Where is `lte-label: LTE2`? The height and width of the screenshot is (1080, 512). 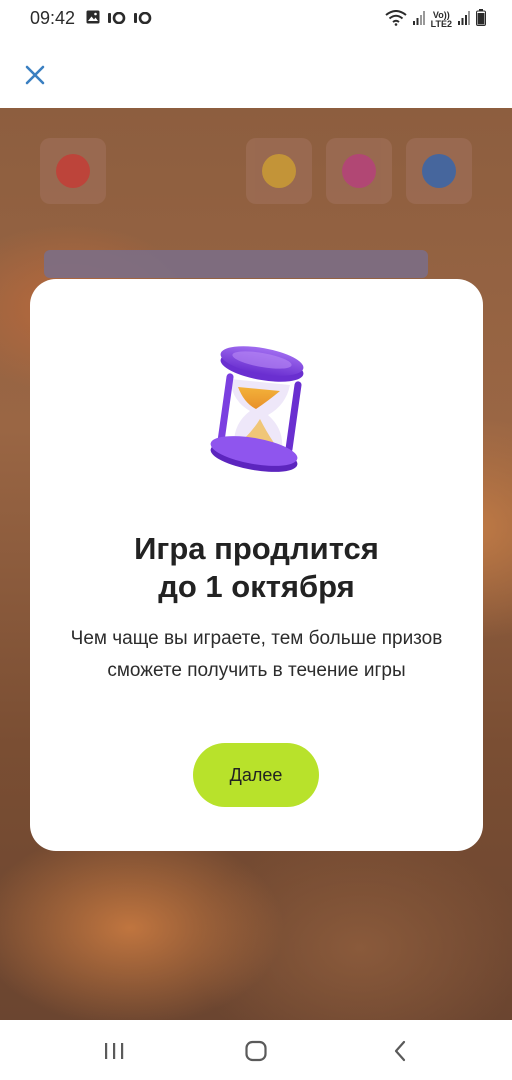
lte-label: LTE2 is located at coordinates (441, 24).